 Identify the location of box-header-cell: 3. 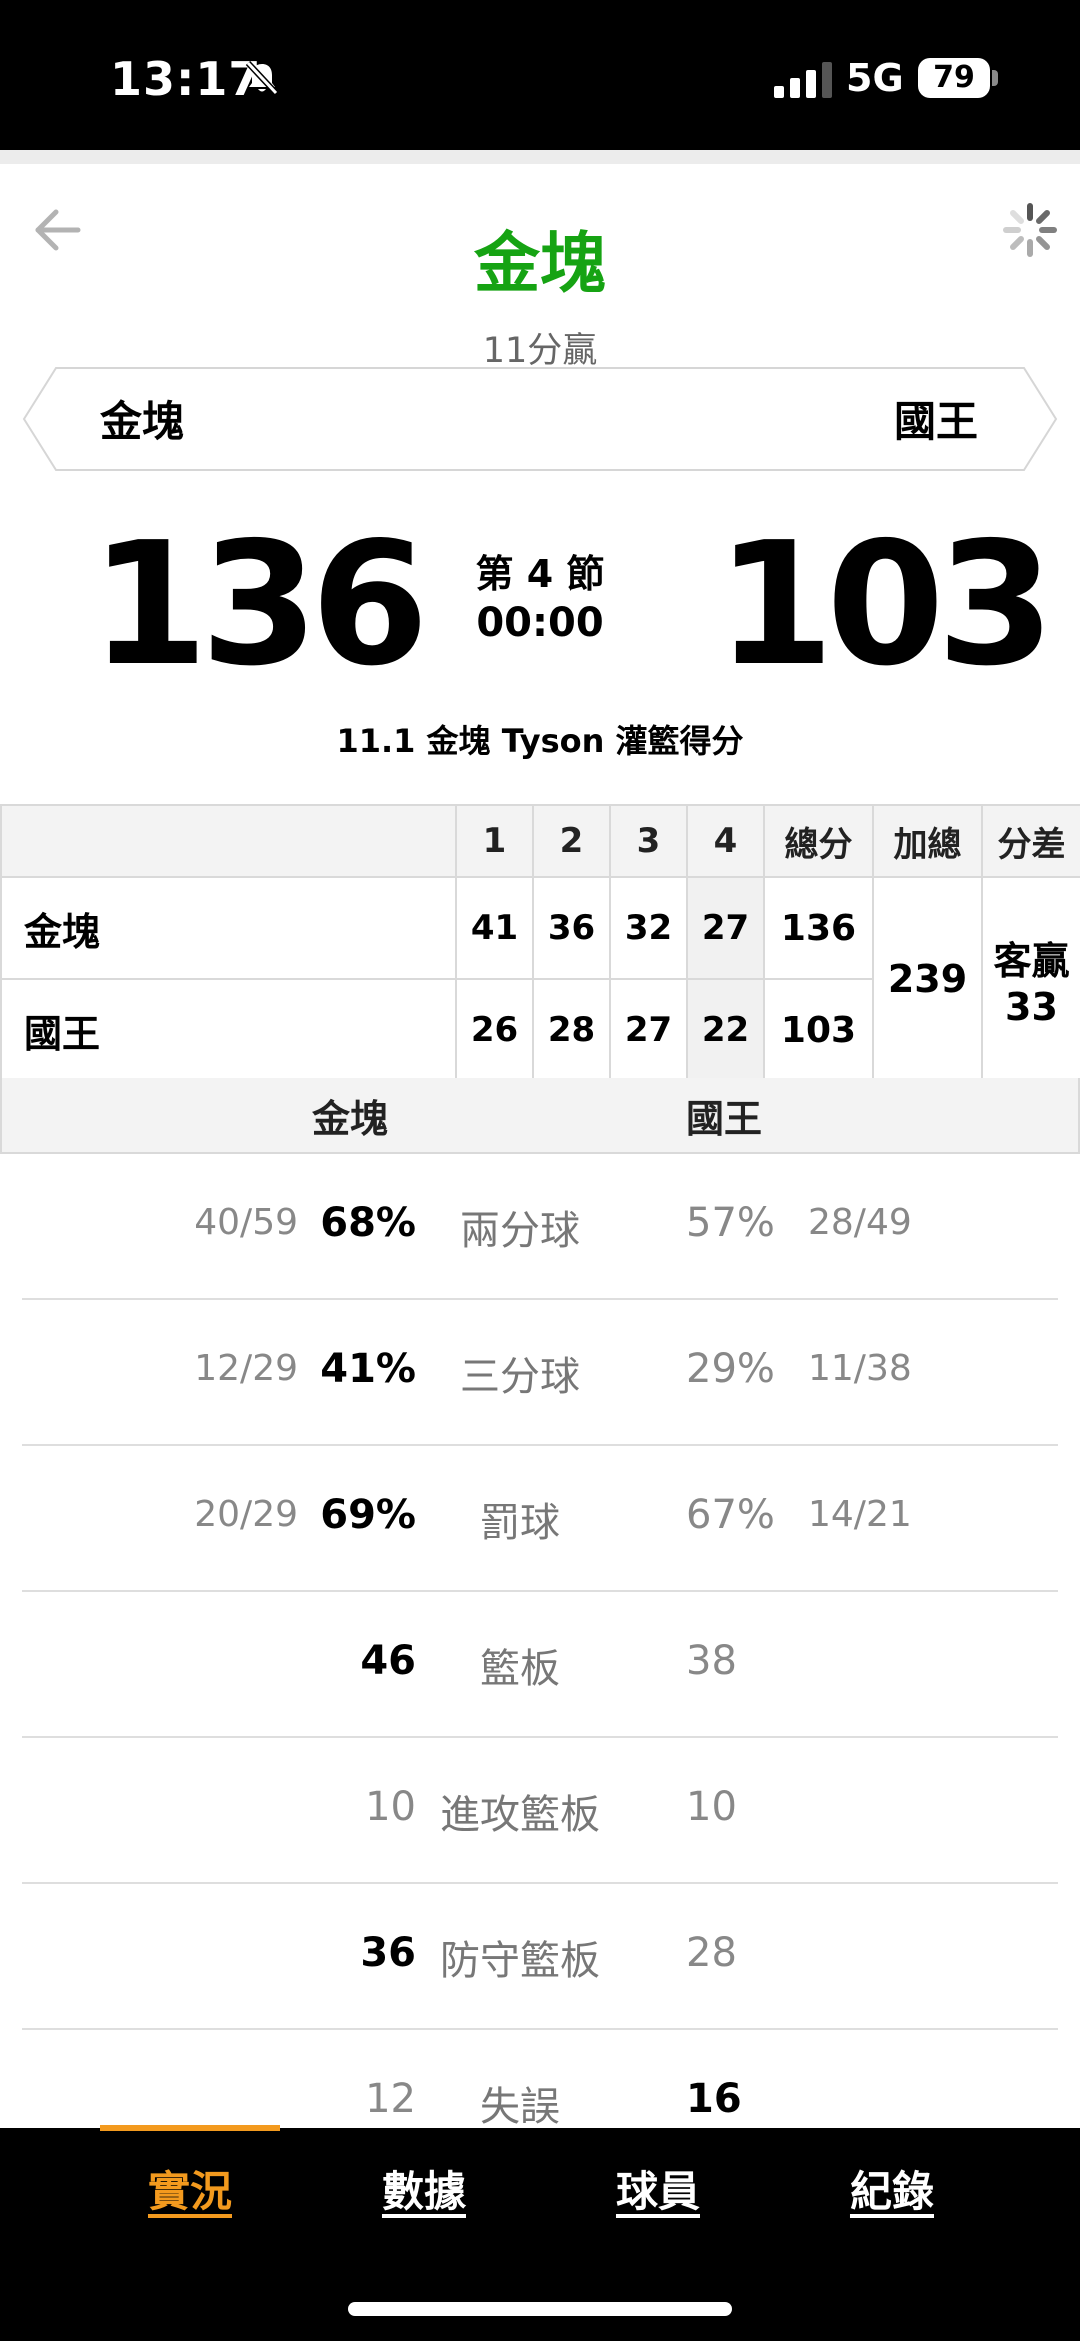
(648, 841).